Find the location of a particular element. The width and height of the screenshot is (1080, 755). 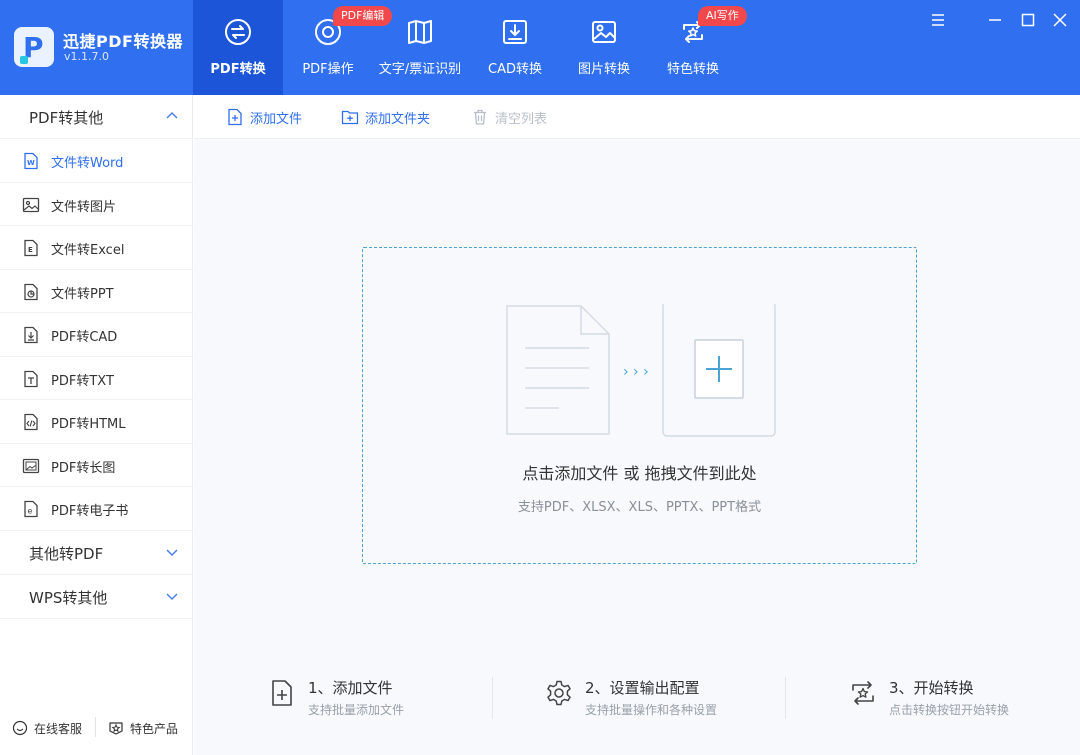

image-file-icon is located at coordinates (31, 204).